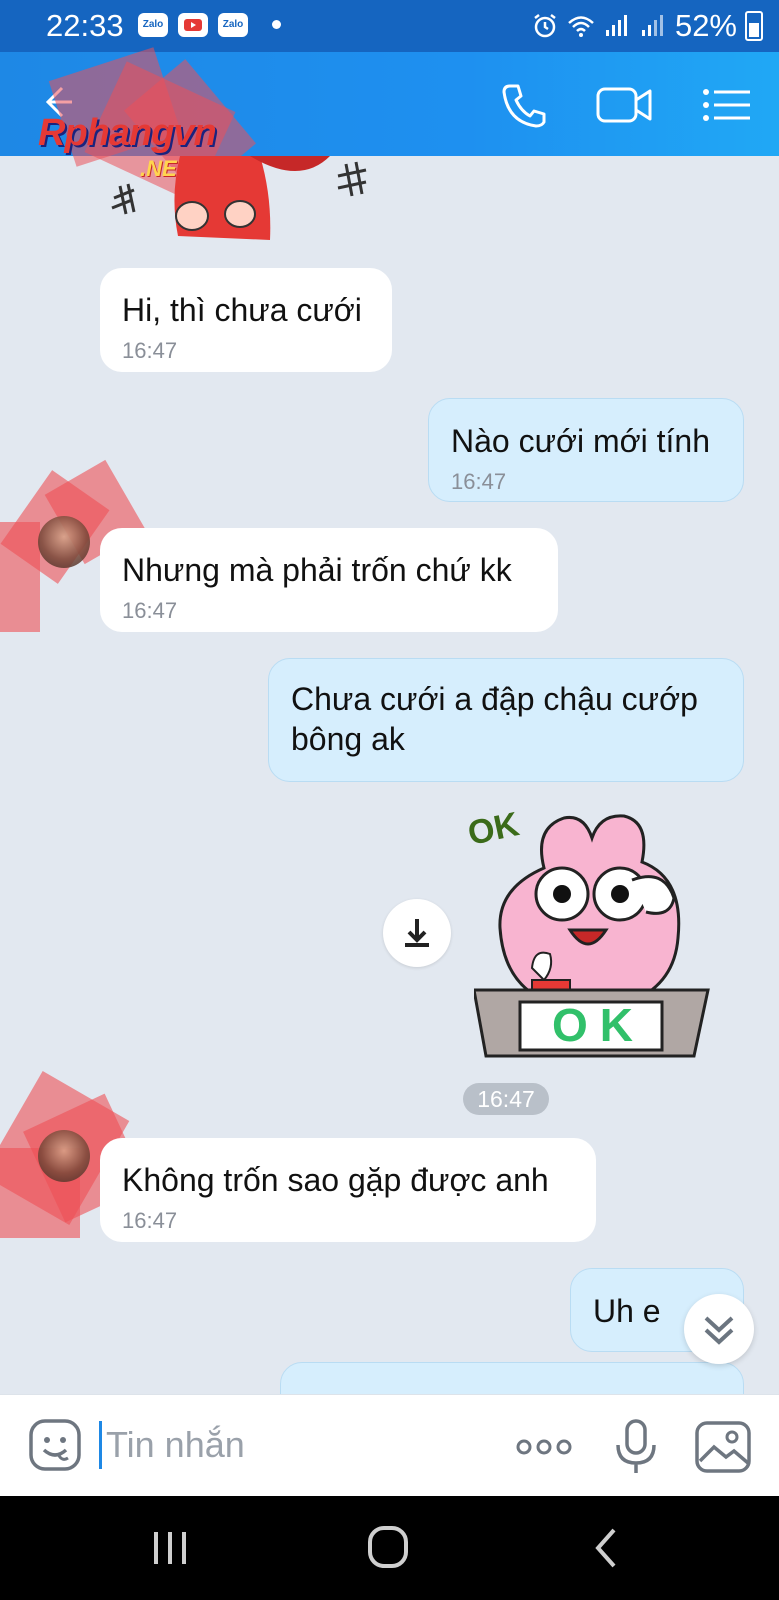 This screenshot has width=779, height=1600. What do you see at coordinates (545, 26) in the screenshot?
I see `alarm-icon` at bounding box center [545, 26].